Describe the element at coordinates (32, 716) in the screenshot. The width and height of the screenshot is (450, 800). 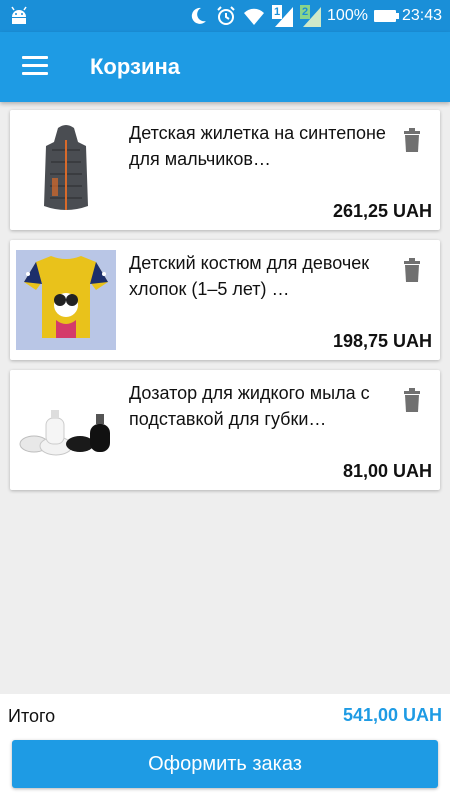
I see `total-label: Итого` at that location.